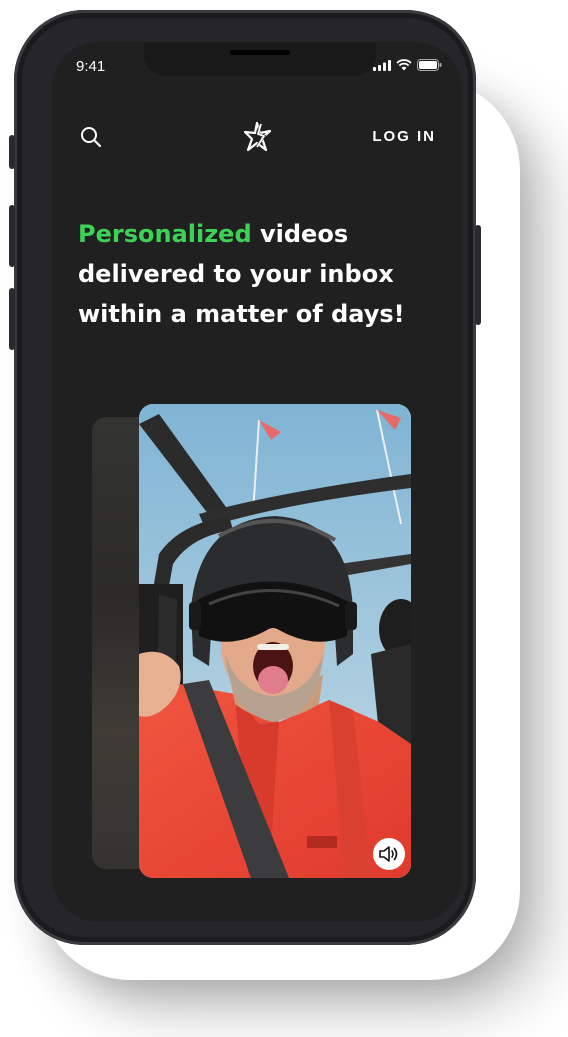 The width and height of the screenshot is (568, 1037). Describe the element at coordinates (478, 275) in the screenshot. I see `power-button` at that location.